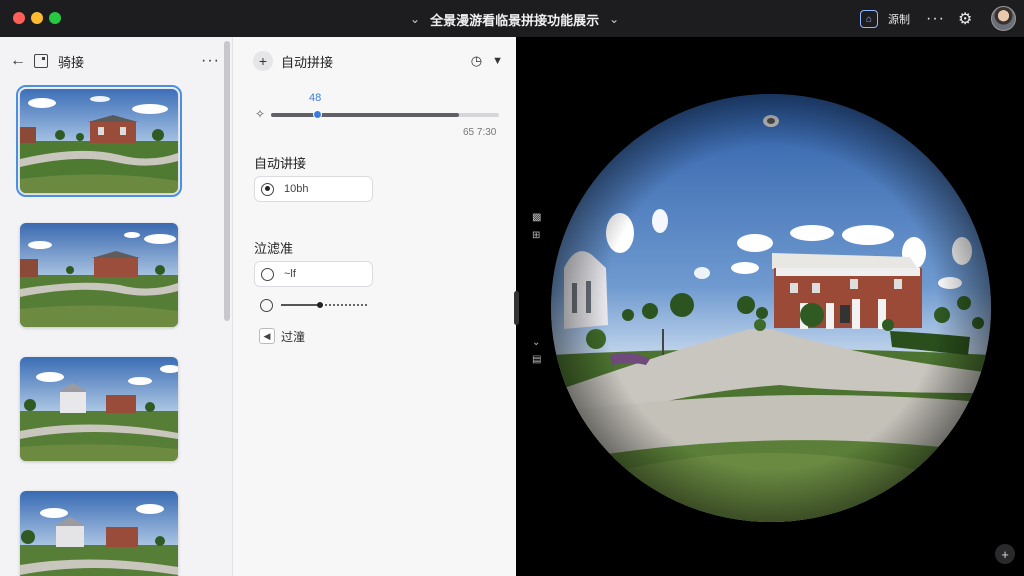 This screenshot has height=576, width=1024. I want to click on slider-value-label: 48, so click(315, 98).